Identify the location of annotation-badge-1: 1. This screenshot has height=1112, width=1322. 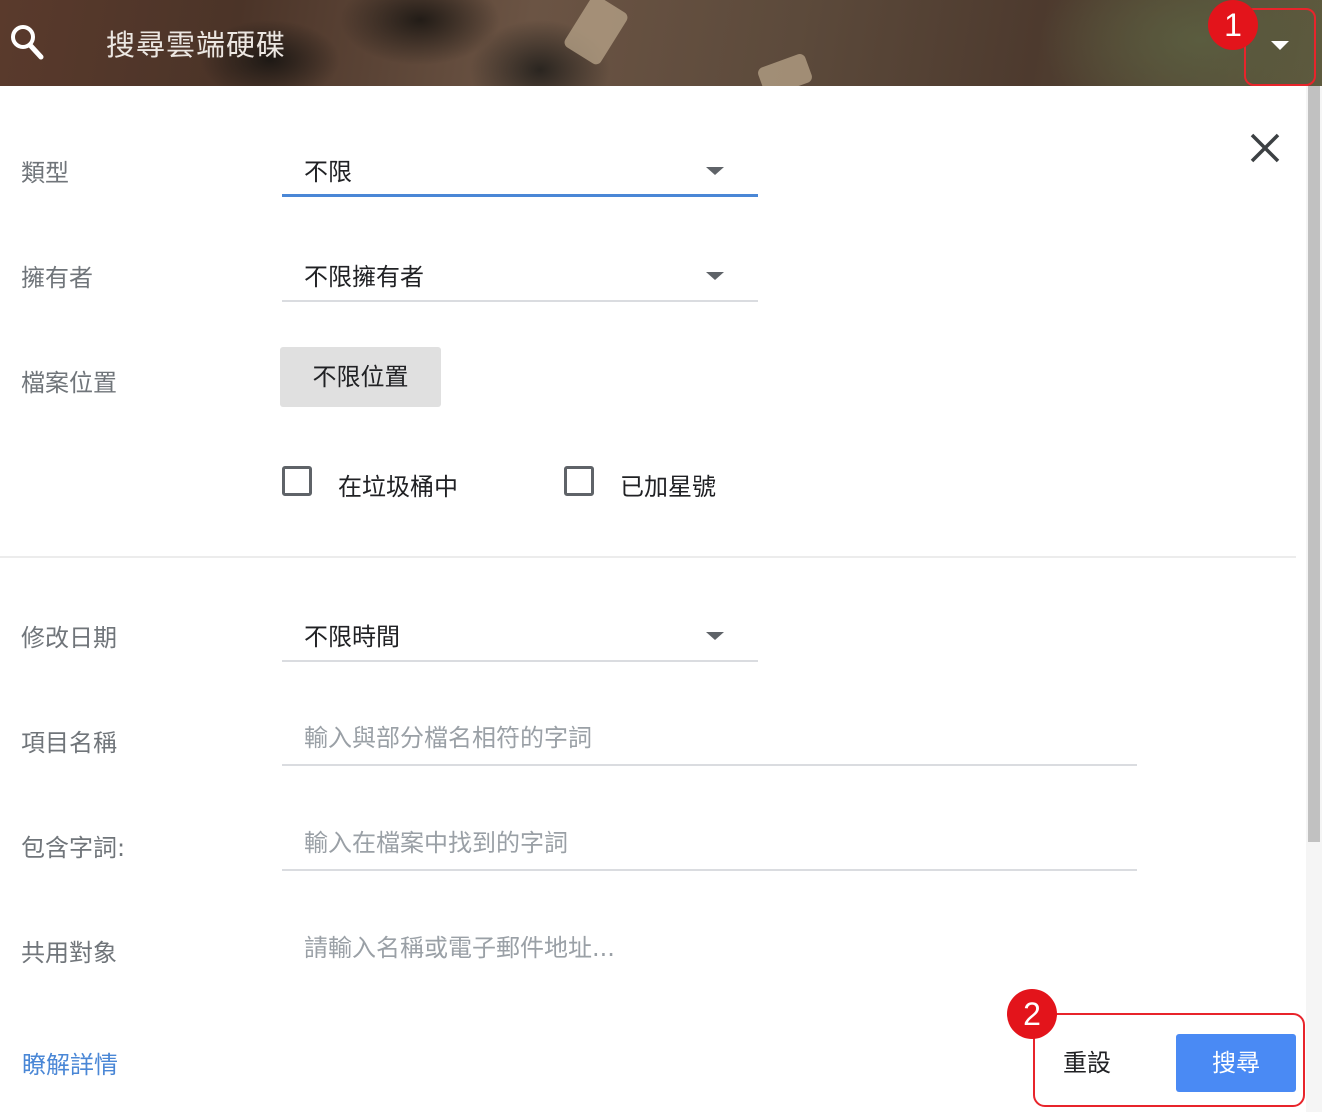
(1233, 25).